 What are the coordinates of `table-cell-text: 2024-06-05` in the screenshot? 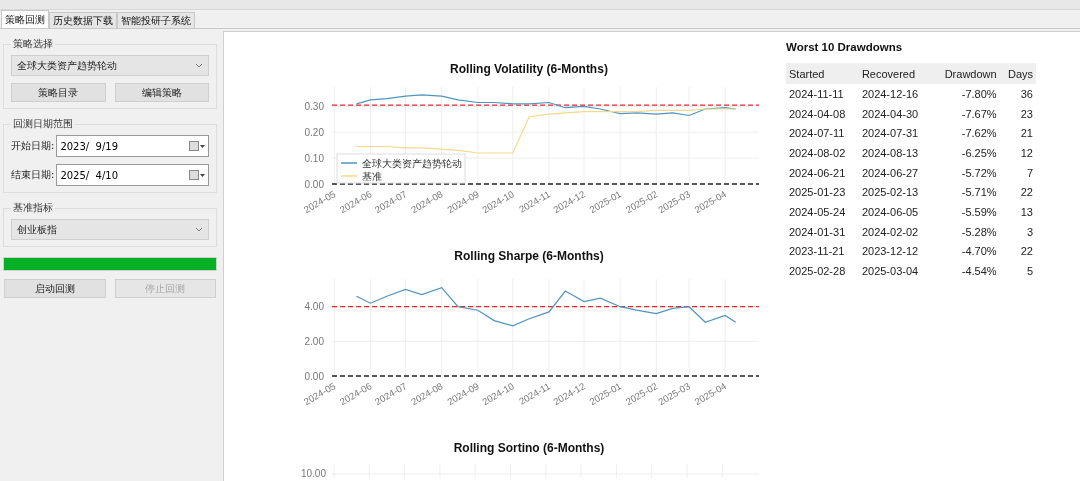 It's located at (890, 212).